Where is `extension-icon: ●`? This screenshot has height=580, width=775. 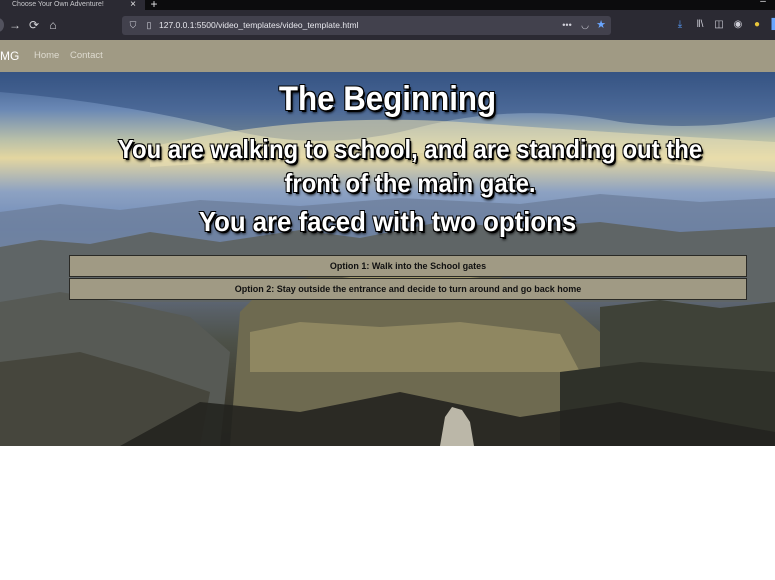 extension-icon: ● is located at coordinates (757, 25).